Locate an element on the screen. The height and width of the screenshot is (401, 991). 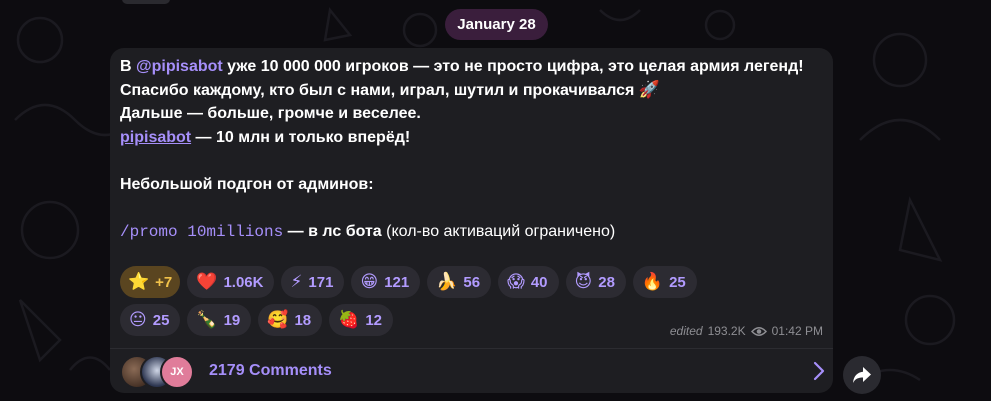
reaction-grin: 😁 121 is located at coordinates (386, 282).